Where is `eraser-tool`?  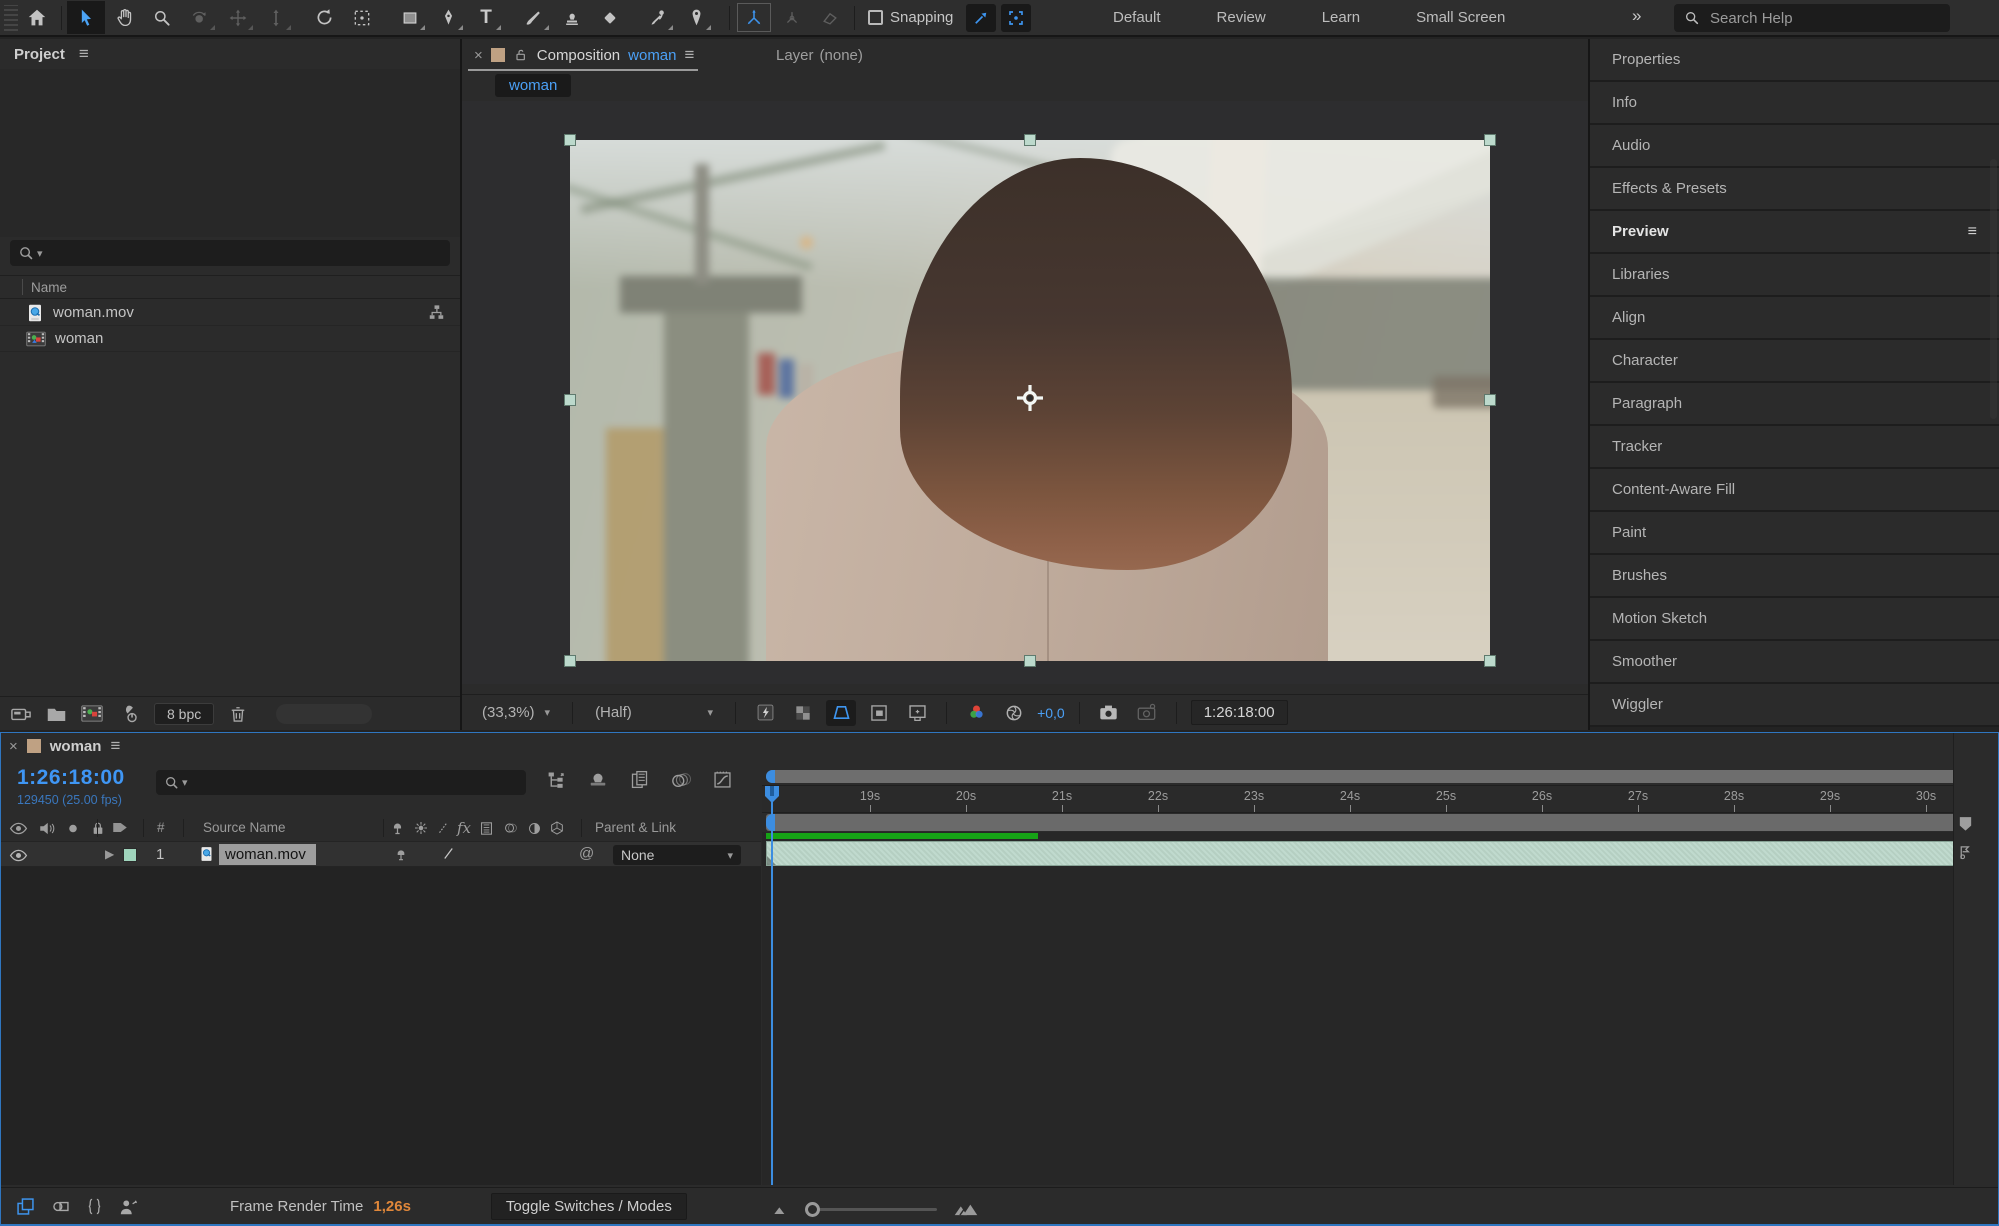 eraser-tool is located at coordinates (610, 17).